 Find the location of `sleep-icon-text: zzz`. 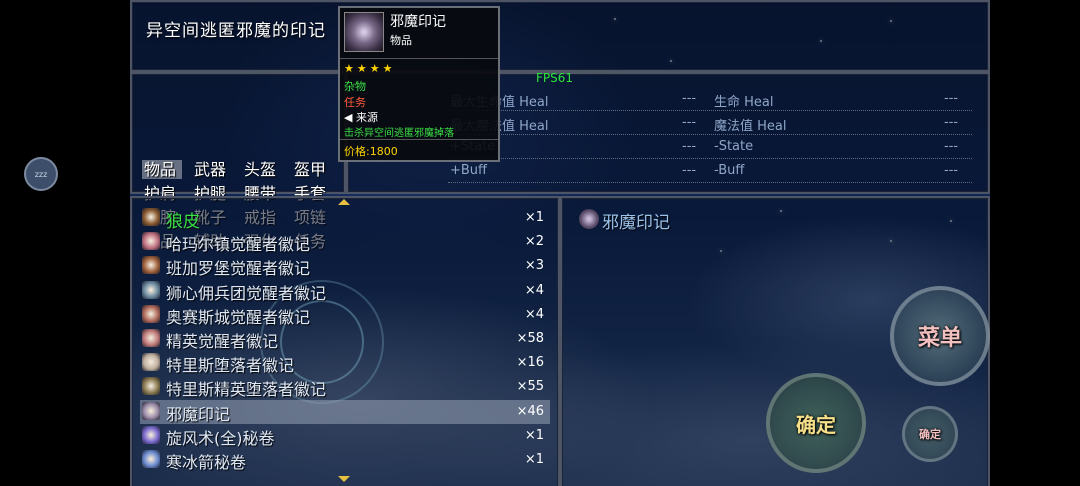

sleep-icon-text: zzz is located at coordinates (41, 174).